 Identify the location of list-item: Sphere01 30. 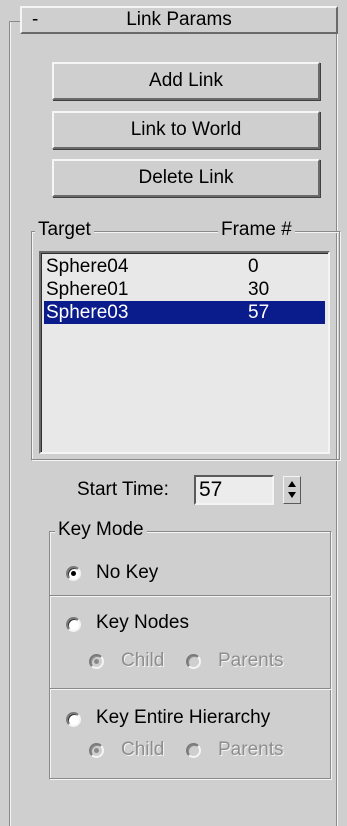
(184, 289).